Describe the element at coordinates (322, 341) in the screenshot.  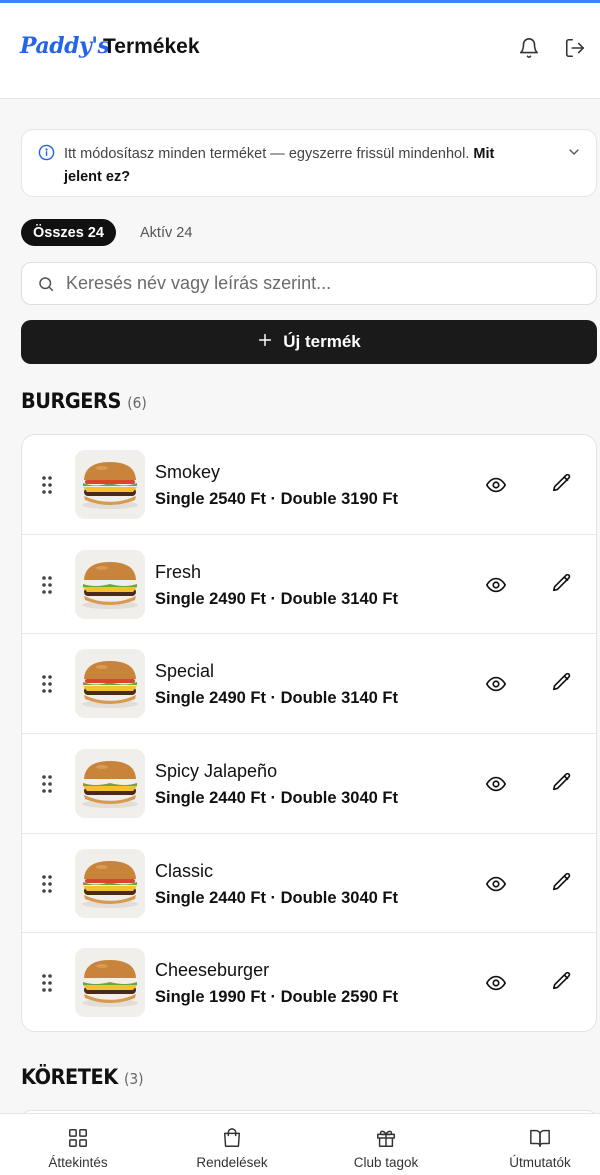
I see `new-product-label: Új termék` at that location.